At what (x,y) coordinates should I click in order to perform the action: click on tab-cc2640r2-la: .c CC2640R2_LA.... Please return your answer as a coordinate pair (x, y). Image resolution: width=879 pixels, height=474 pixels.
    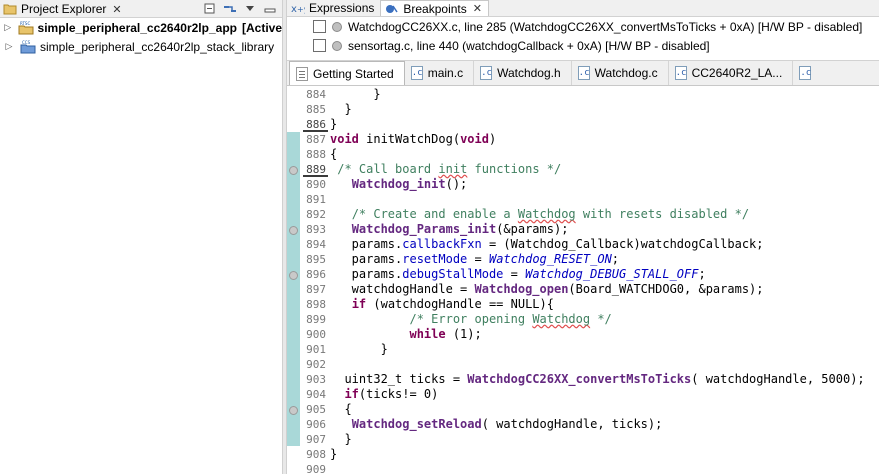
    Looking at the image, I should click on (731, 73).